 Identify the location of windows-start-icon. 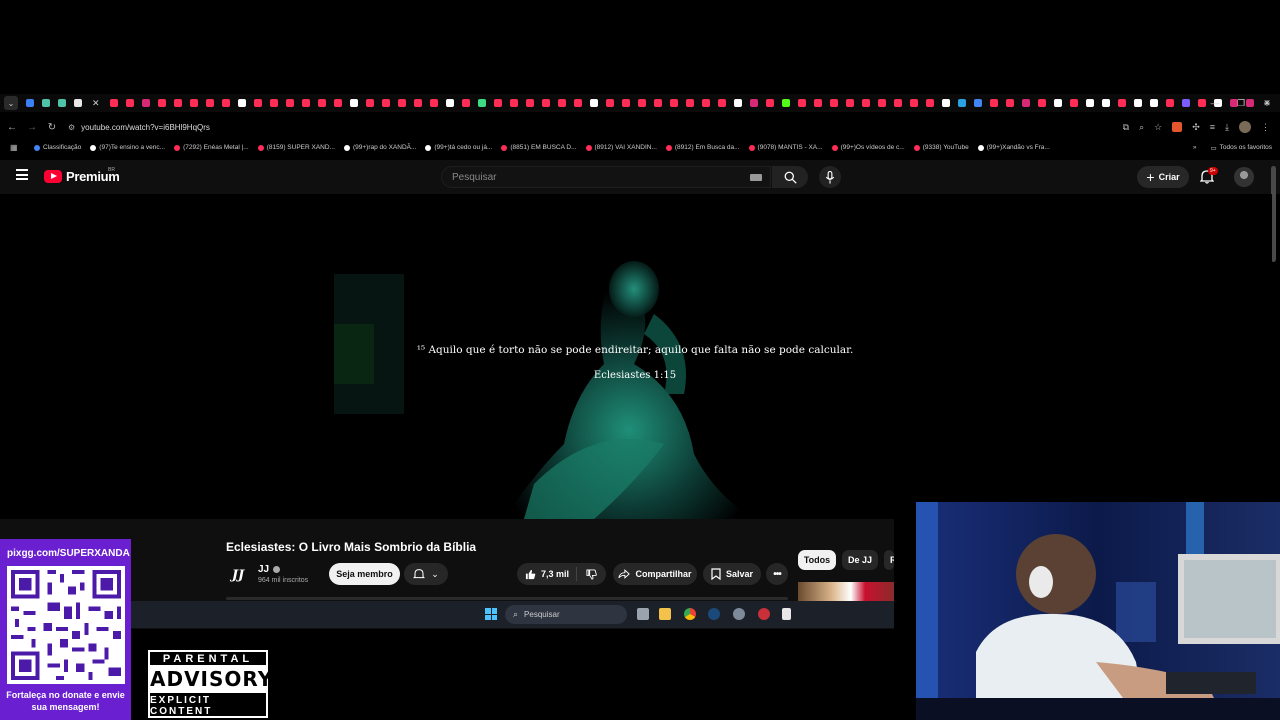
(491, 614).